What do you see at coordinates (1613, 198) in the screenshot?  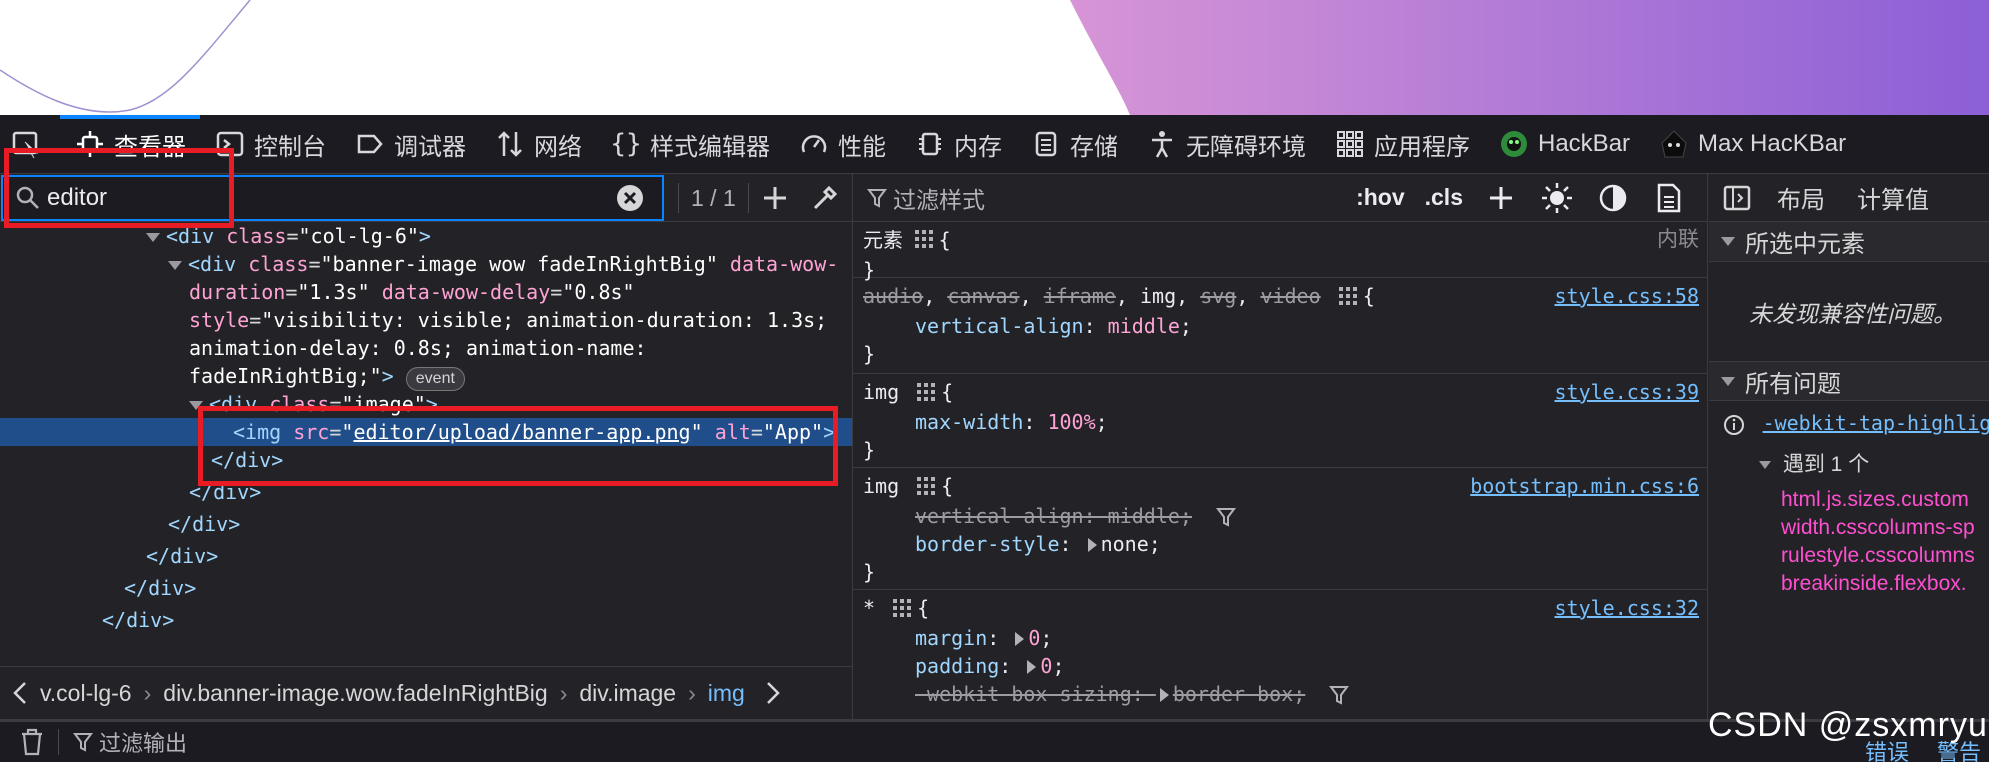 I see `dark-theme-icon` at bounding box center [1613, 198].